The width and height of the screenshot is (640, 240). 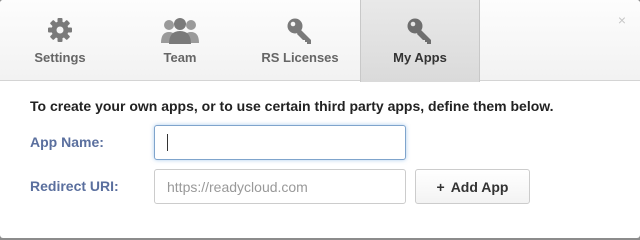 I want to click on gear-icon, so click(x=60, y=32).